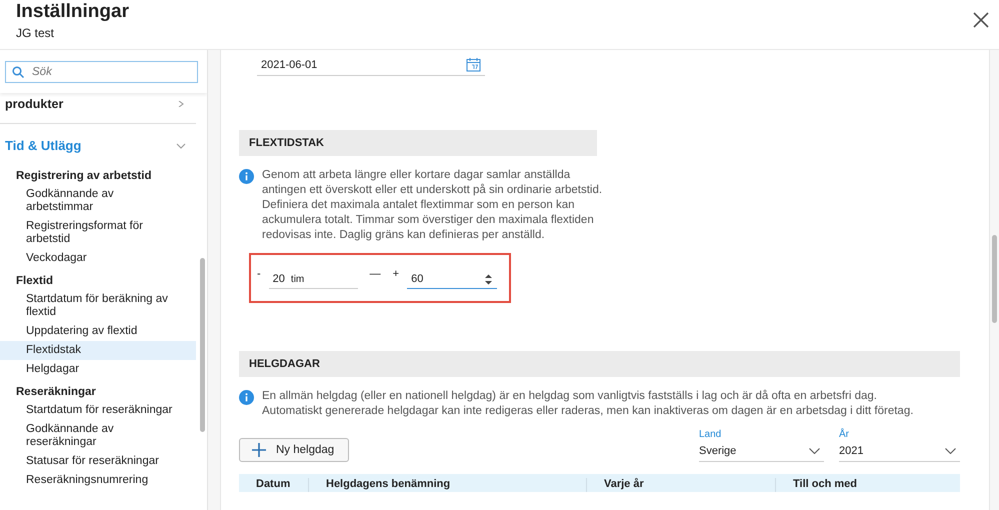 This screenshot has height=510, width=999. Describe the element at coordinates (98, 306) in the screenshot. I see `sidebar-item: Startdatum för beräkning av flextid` at that location.